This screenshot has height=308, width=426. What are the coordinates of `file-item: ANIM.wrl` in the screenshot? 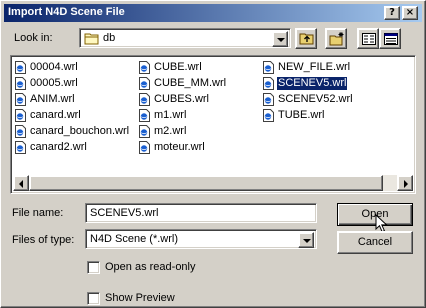 It's located at (72, 99).